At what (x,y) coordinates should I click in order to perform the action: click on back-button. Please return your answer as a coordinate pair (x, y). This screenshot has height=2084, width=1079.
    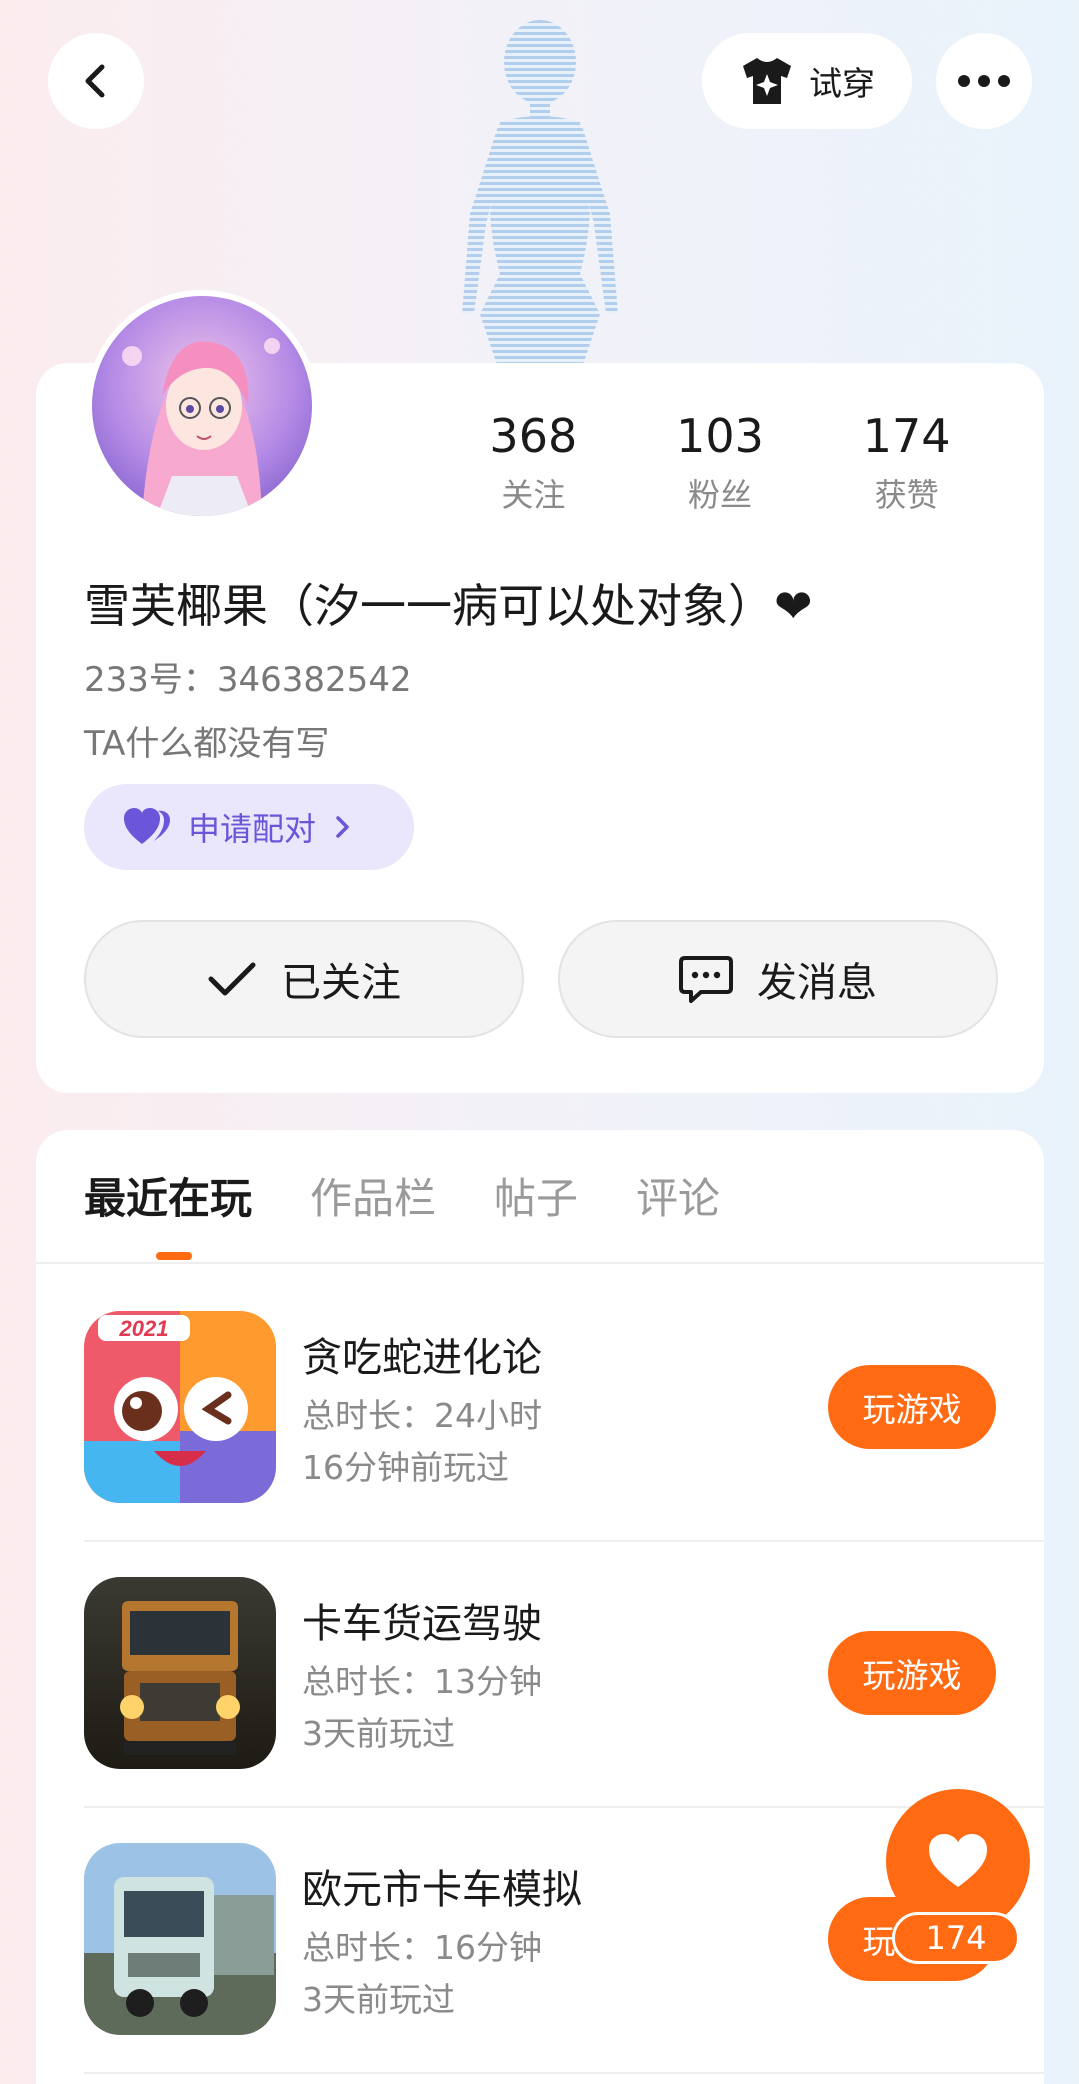
    Looking at the image, I should click on (96, 81).